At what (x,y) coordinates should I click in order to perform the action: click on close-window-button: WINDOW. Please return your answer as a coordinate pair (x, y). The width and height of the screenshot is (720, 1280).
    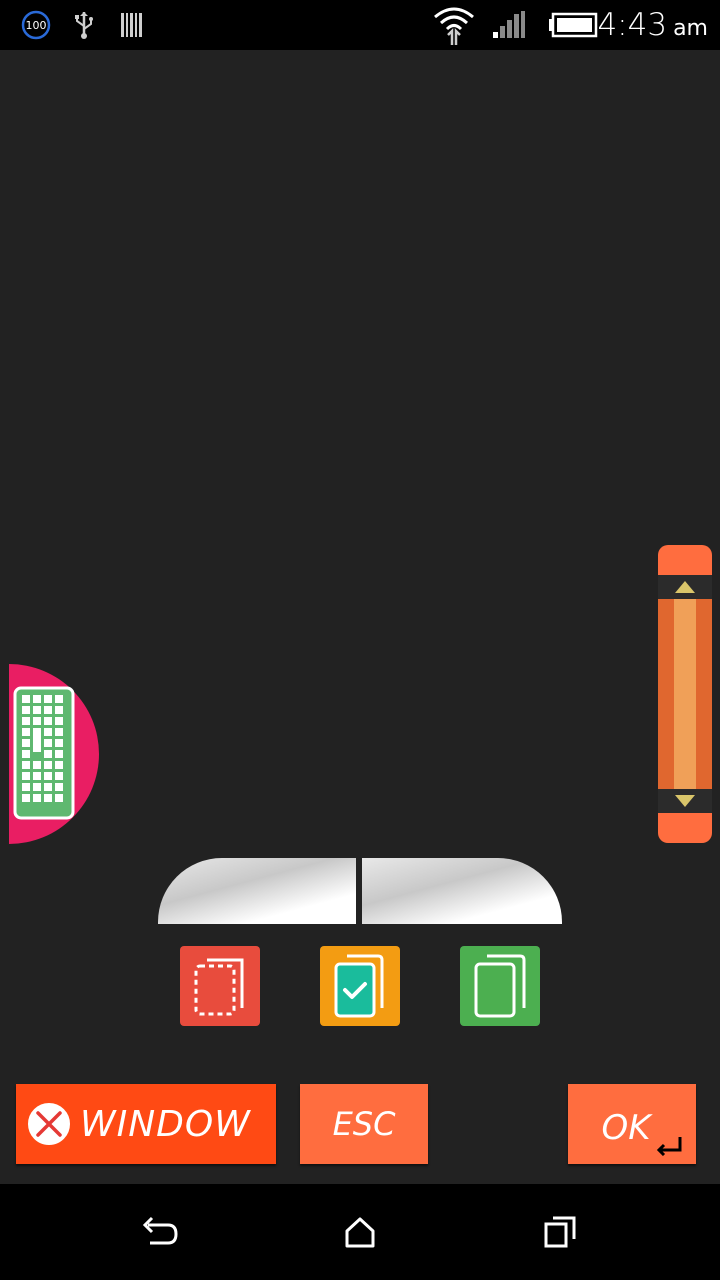
    Looking at the image, I should click on (146, 1124).